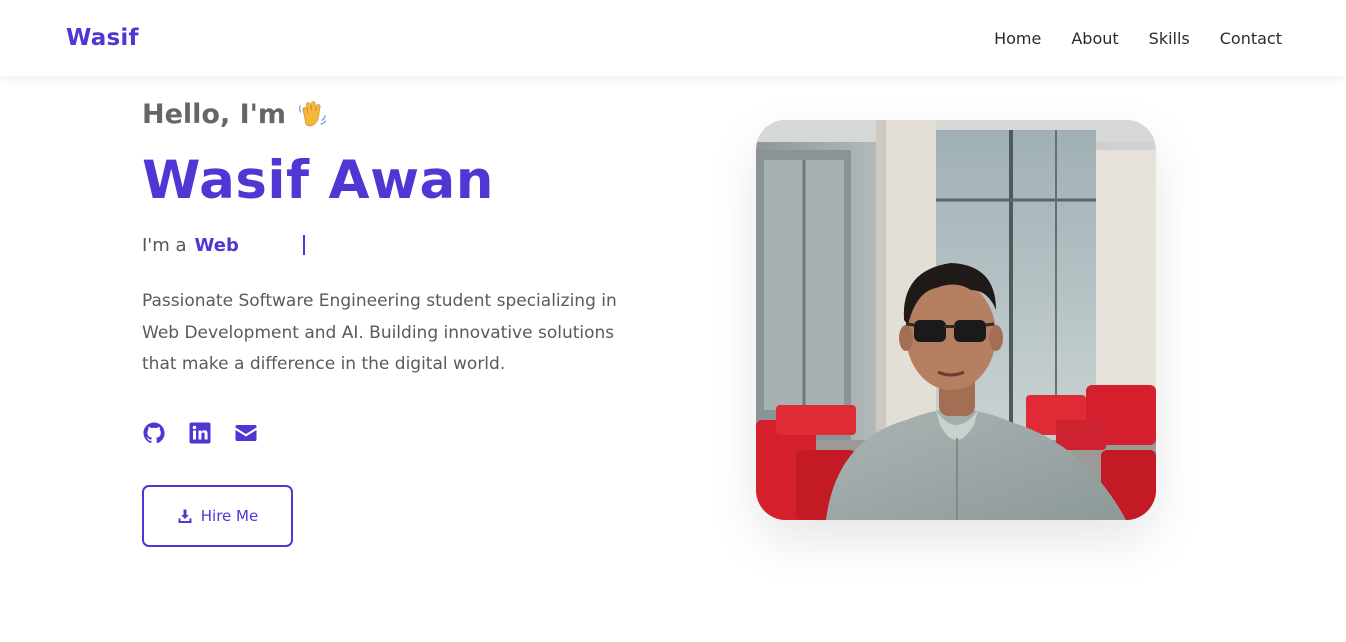  What do you see at coordinates (1169, 38) in the screenshot?
I see `nav-link-skills: Skills` at bounding box center [1169, 38].